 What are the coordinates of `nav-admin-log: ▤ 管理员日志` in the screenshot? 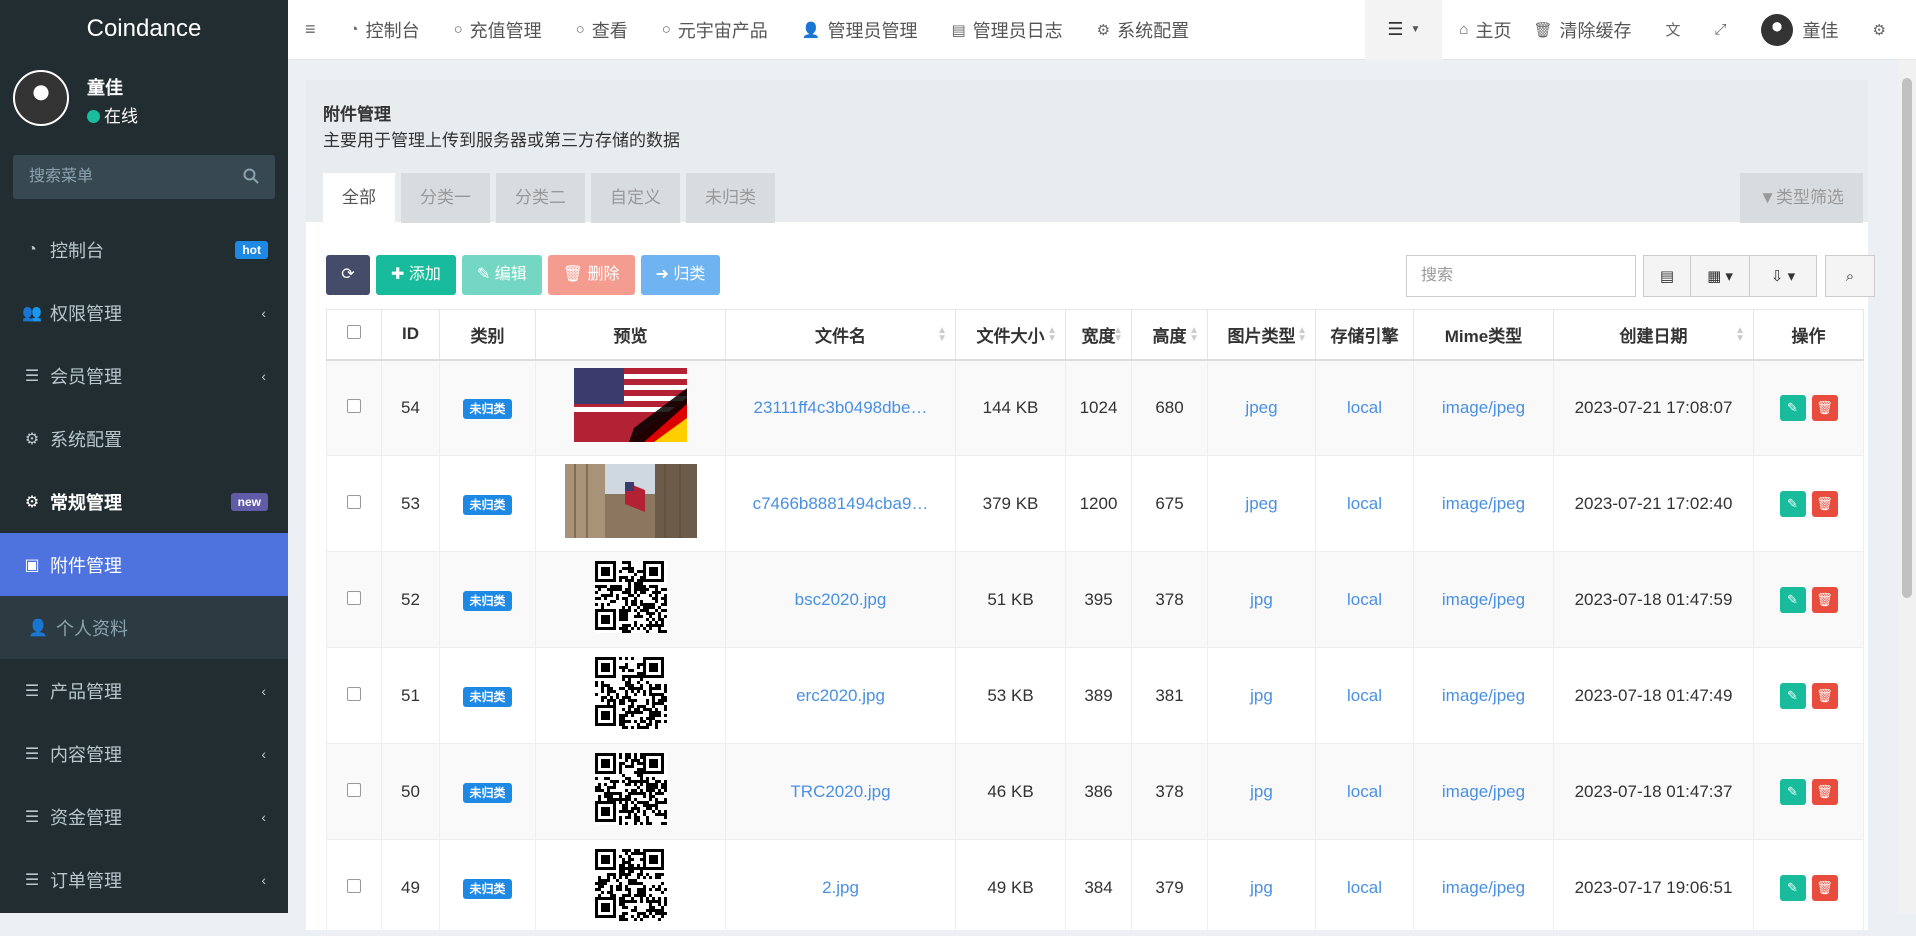 It's located at (1006, 30).